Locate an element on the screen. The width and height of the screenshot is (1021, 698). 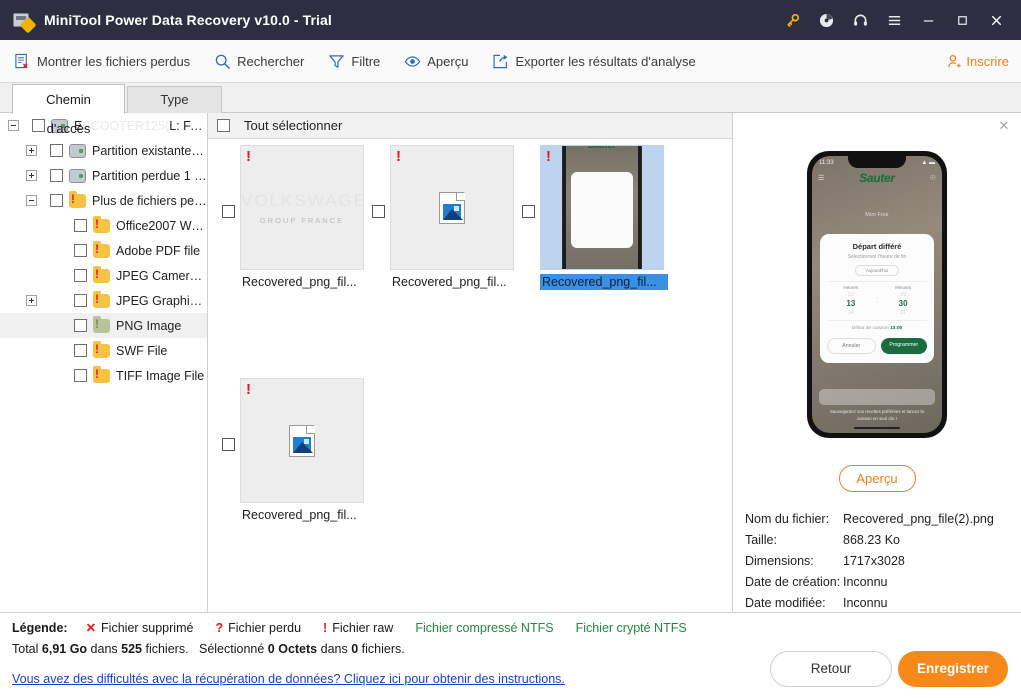
minutes-current: 30 is located at coordinates (903, 303).